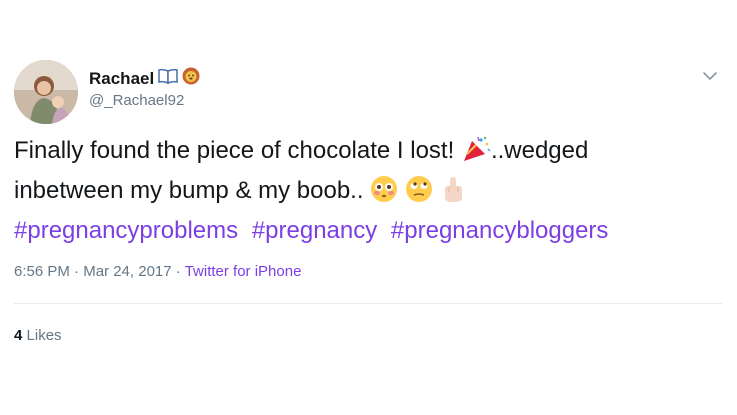 The height and width of the screenshot is (415, 737). I want to click on likes-label: Likes, so click(44, 335).